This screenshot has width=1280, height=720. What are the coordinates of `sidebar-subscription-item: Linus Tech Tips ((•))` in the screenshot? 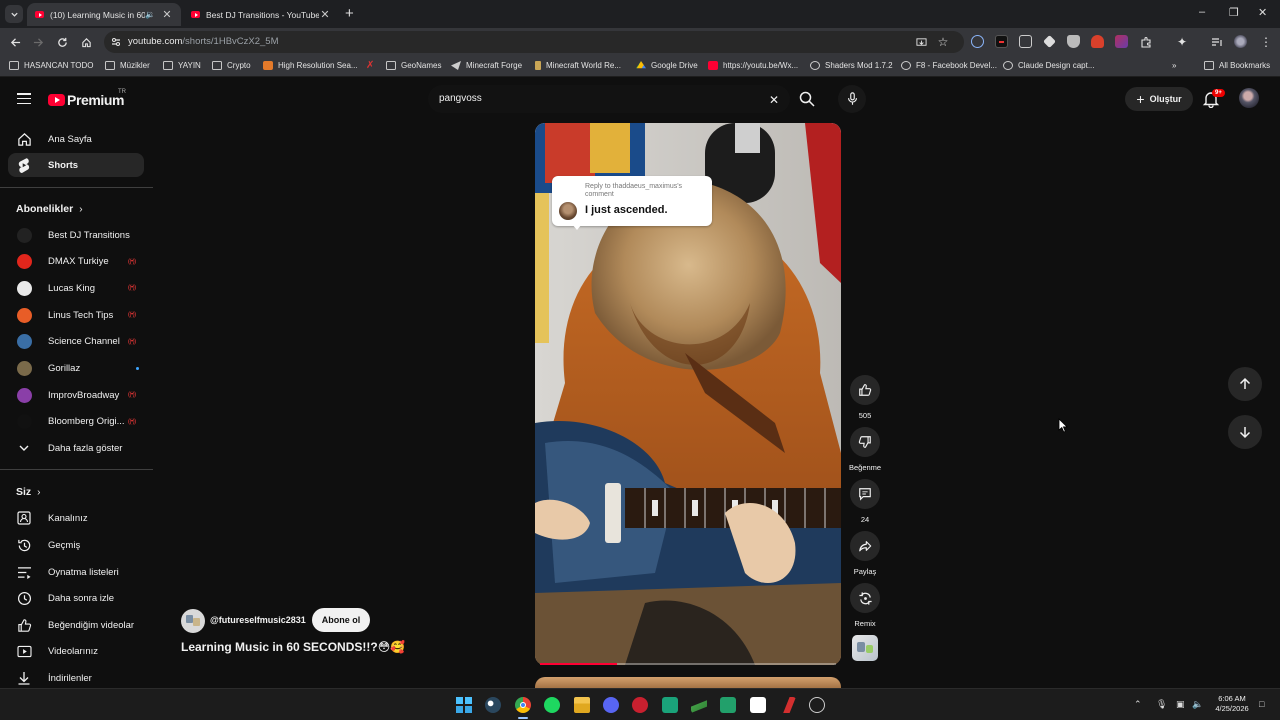 It's located at (76, 315).